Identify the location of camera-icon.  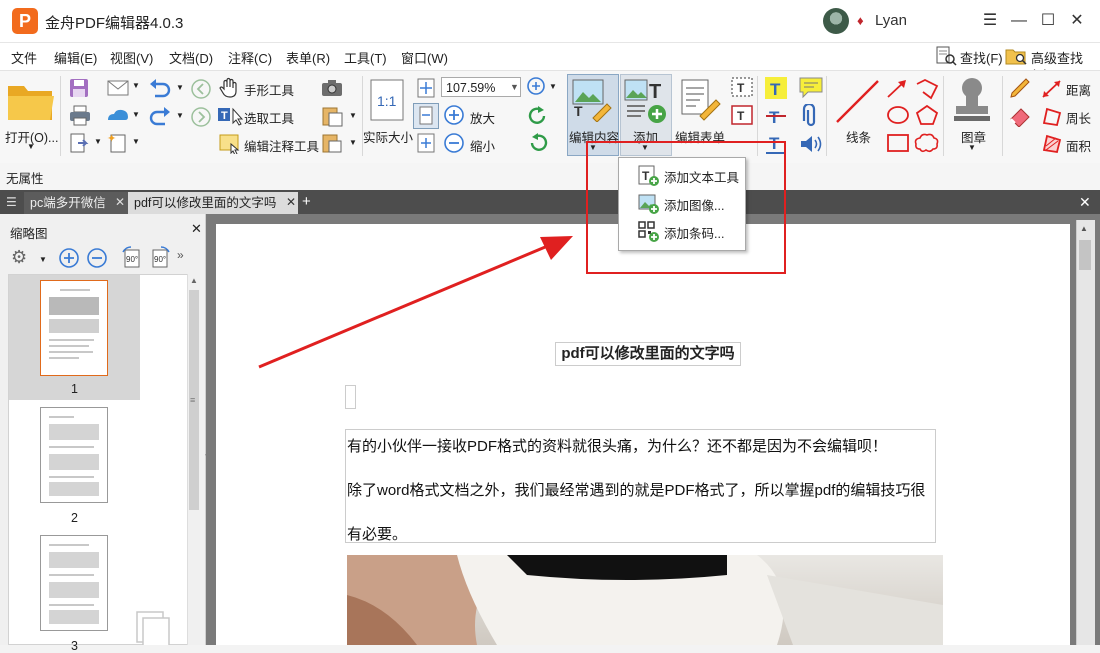
(332, 89).